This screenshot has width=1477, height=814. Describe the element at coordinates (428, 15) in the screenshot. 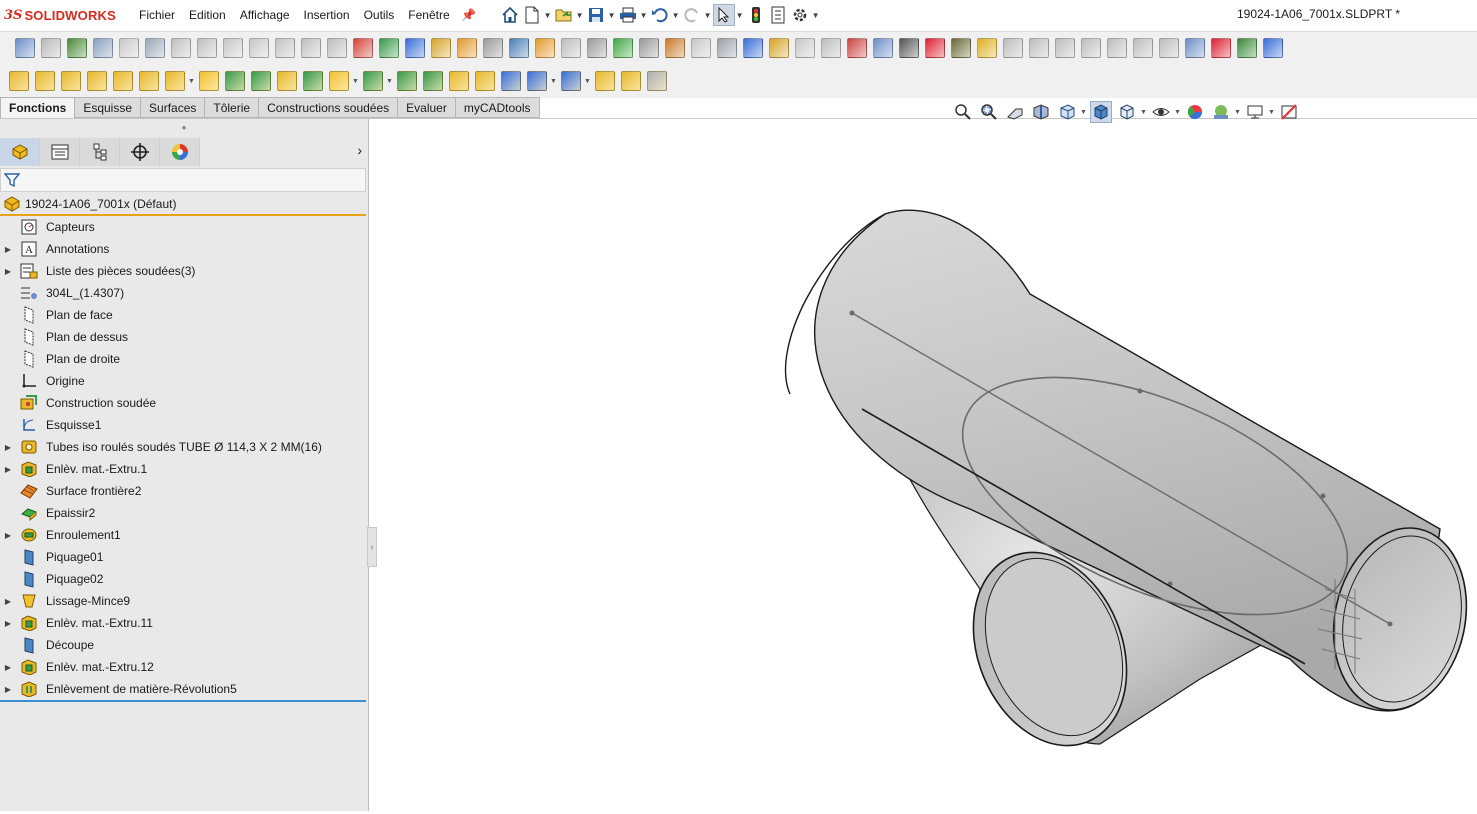

I see `menu-item-5: Fenêtre` at that location.